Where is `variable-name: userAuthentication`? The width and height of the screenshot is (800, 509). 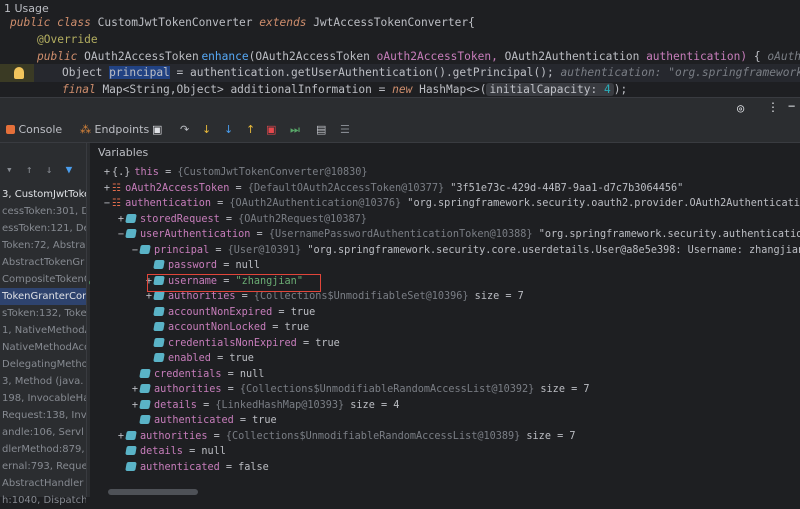 variable-name: userAuthentication is located at coordinates (195, 234).